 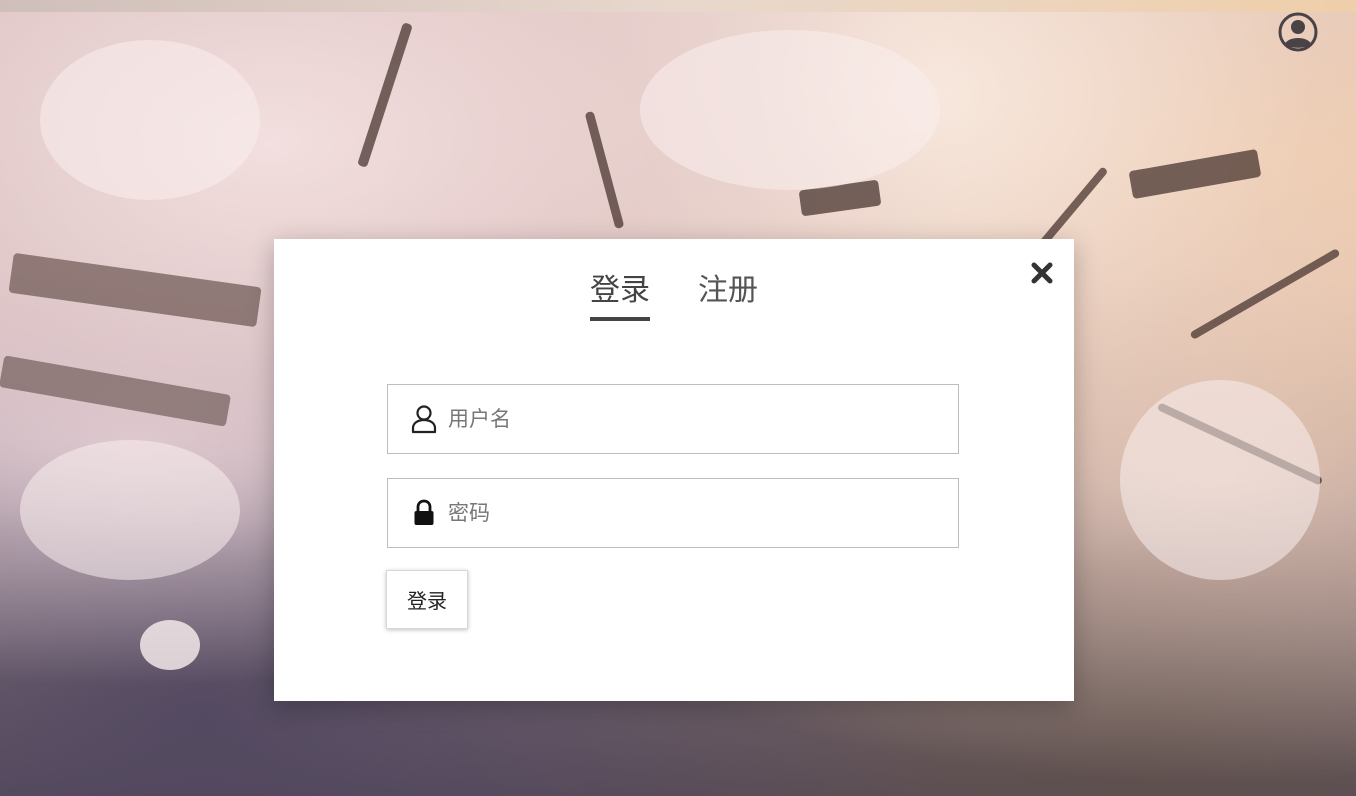 I want to click on user-outline-icon, so click(x=424, y=419).